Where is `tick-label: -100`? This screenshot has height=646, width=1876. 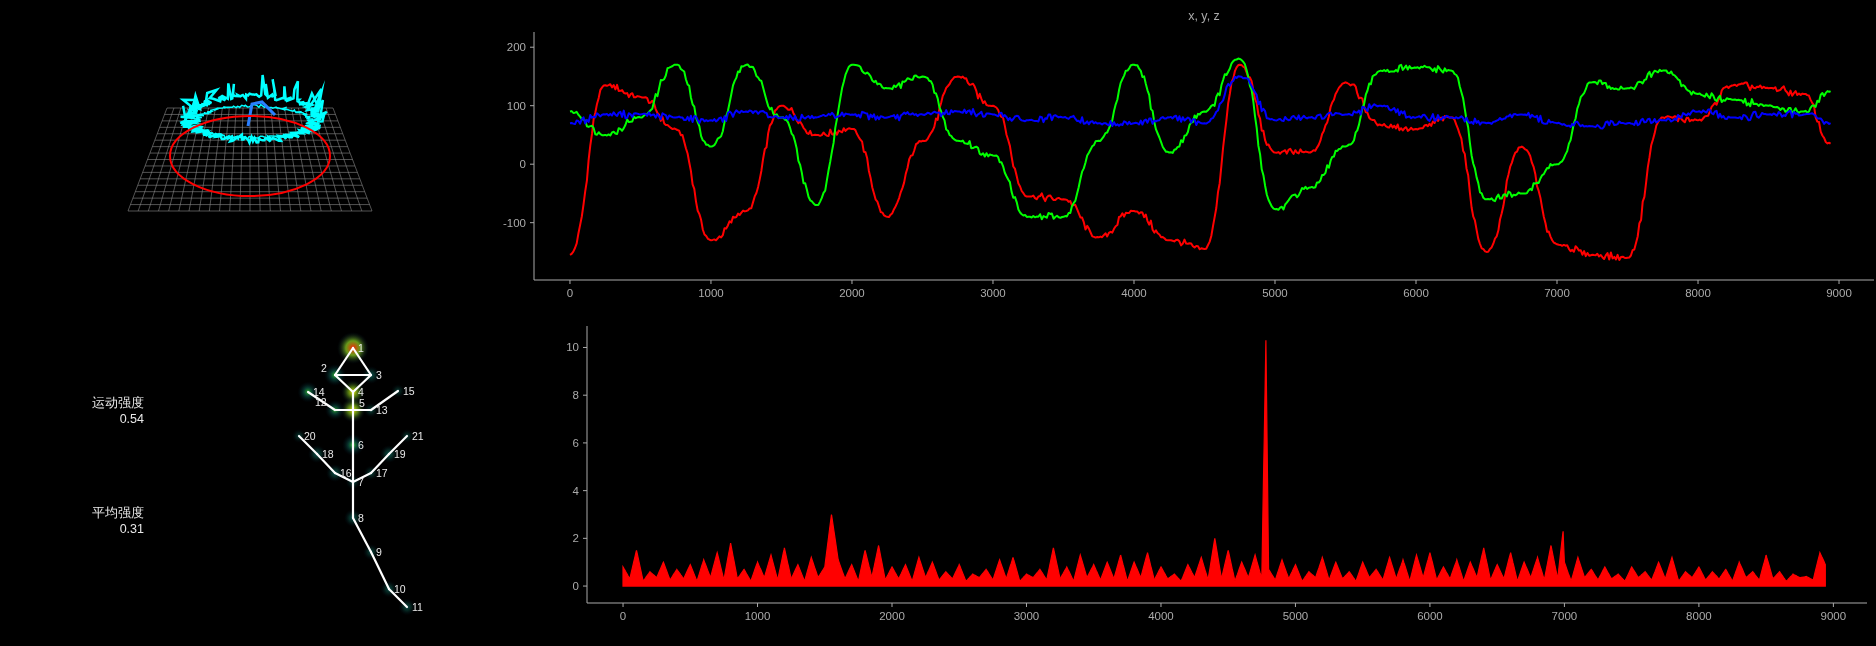
tick-label: -100 is located at coordinates (514, 222).